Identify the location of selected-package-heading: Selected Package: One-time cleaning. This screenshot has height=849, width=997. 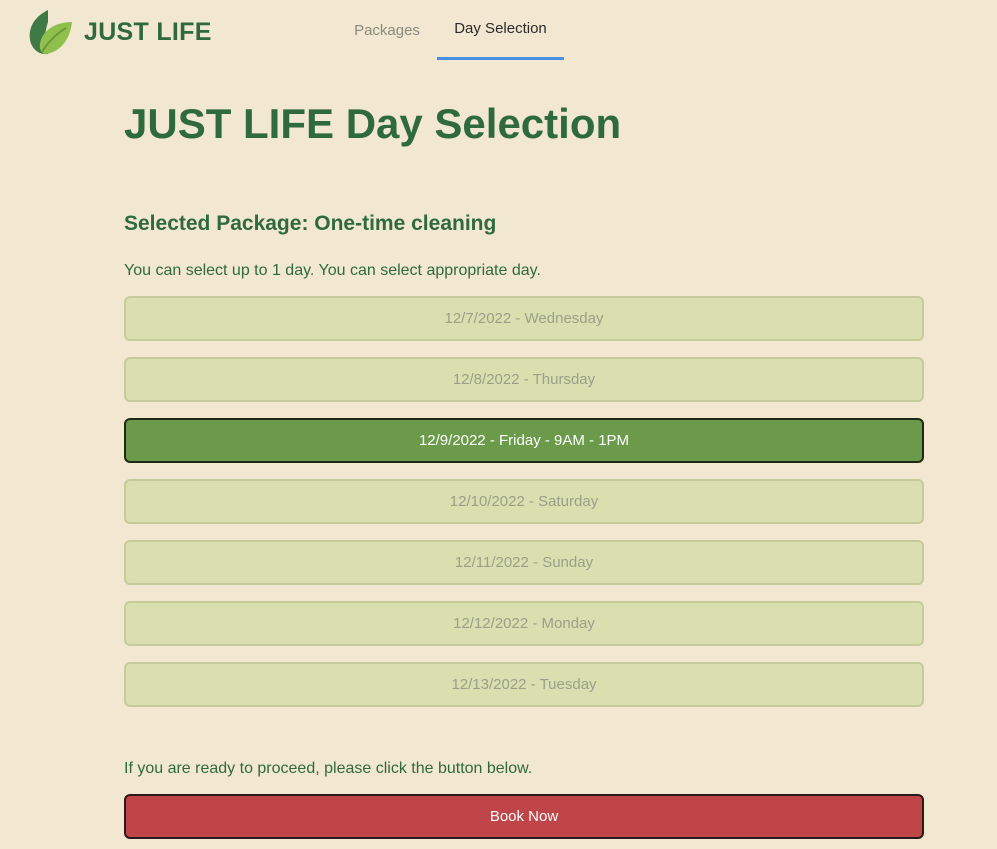
(310, 223).